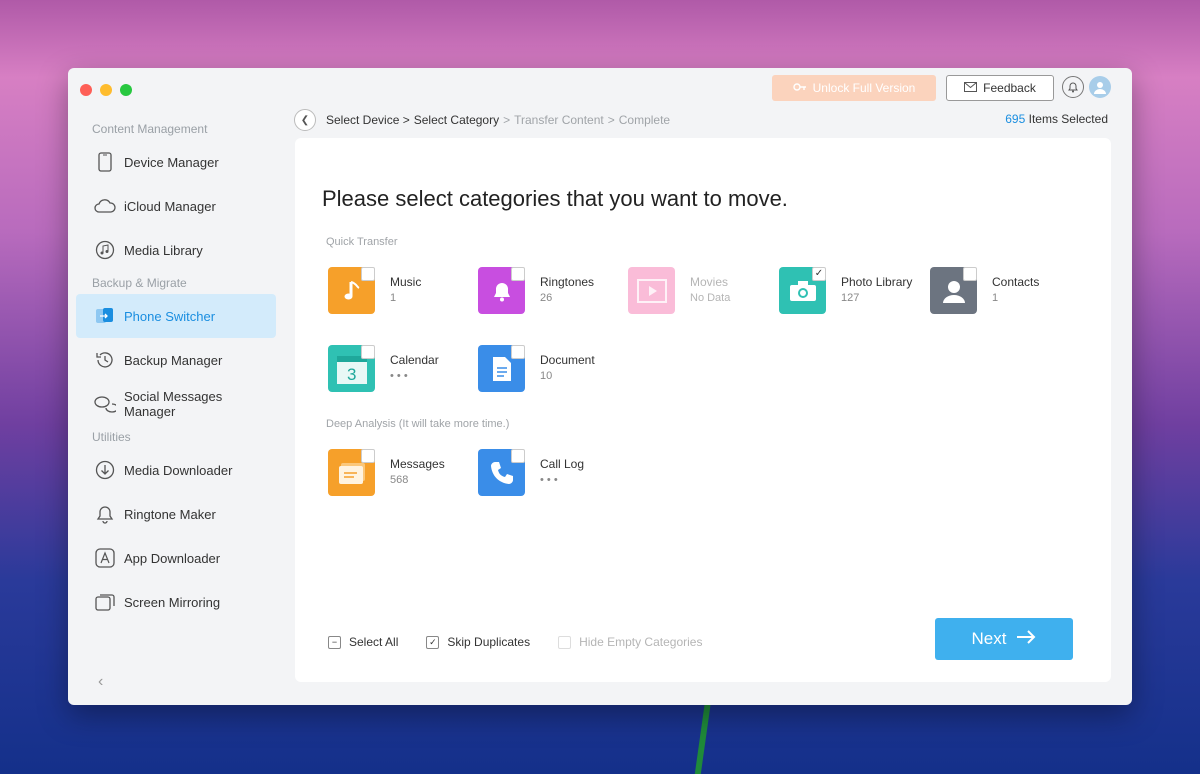 The width and height of the screenshot is (1200, 774). Describe the element at coordinates (403, 369) in the screenshot. I see `category-calendar: 3 Calendar • • •` at that location.